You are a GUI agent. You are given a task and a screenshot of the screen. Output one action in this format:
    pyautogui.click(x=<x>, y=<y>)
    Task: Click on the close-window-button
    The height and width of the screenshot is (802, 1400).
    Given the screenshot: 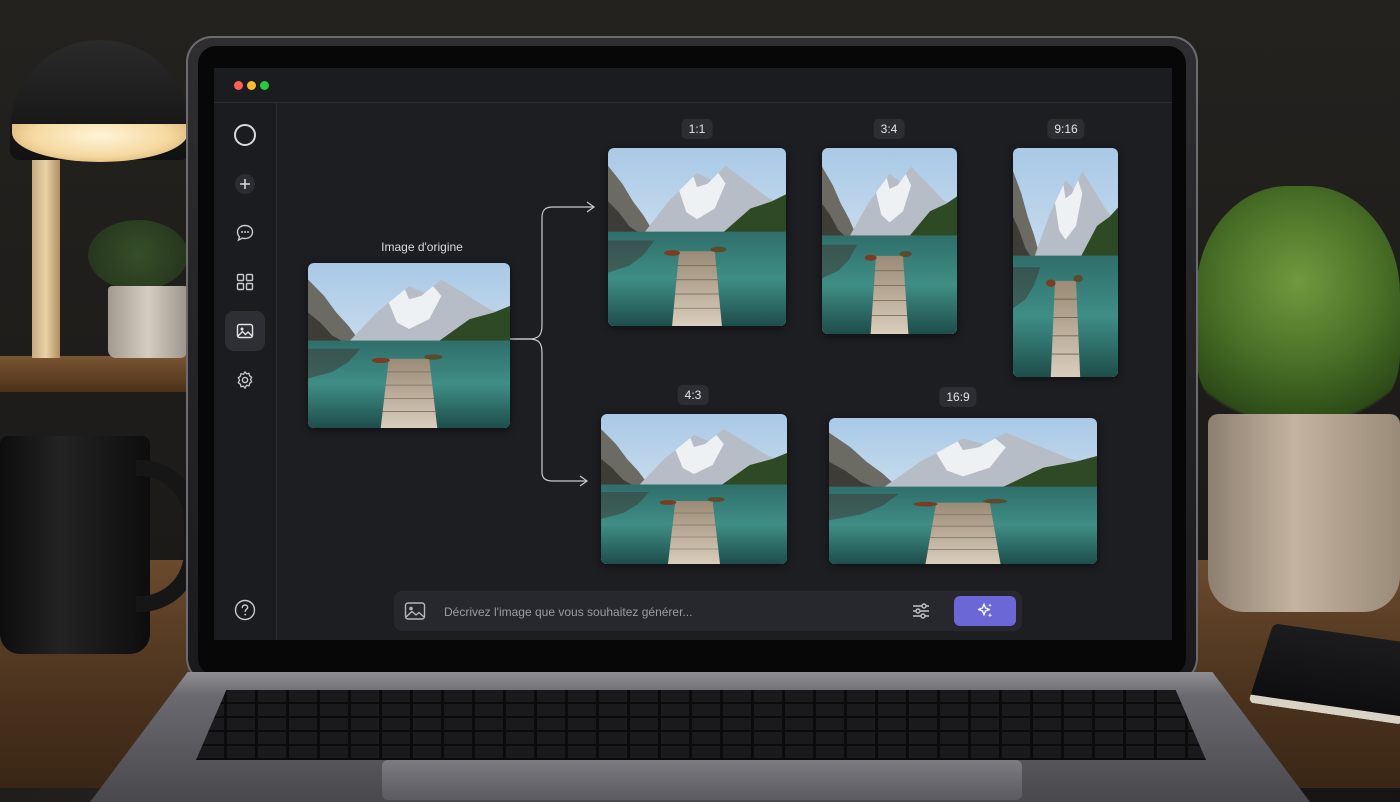 What is the action you would take?
    pyautogui.click(x=238, y=85)
    